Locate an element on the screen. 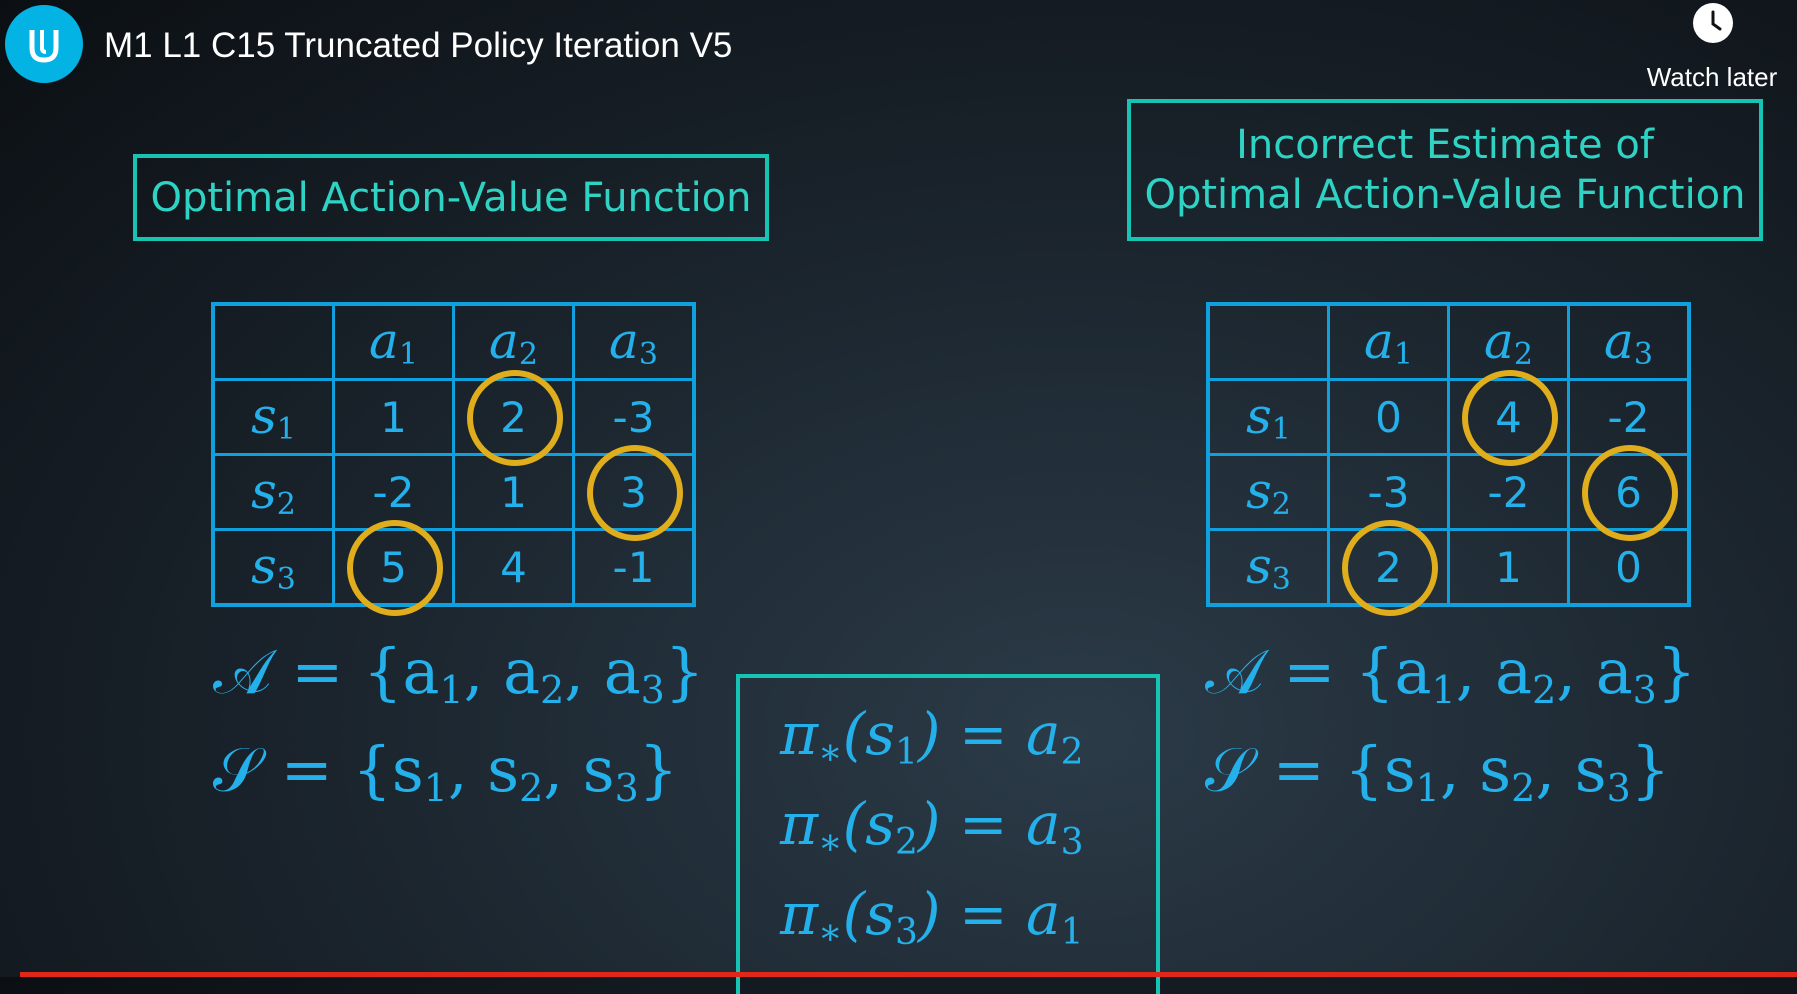  optimal-q-heading-text: Optimal Action-Value Function is located at coordinates (451, 197).